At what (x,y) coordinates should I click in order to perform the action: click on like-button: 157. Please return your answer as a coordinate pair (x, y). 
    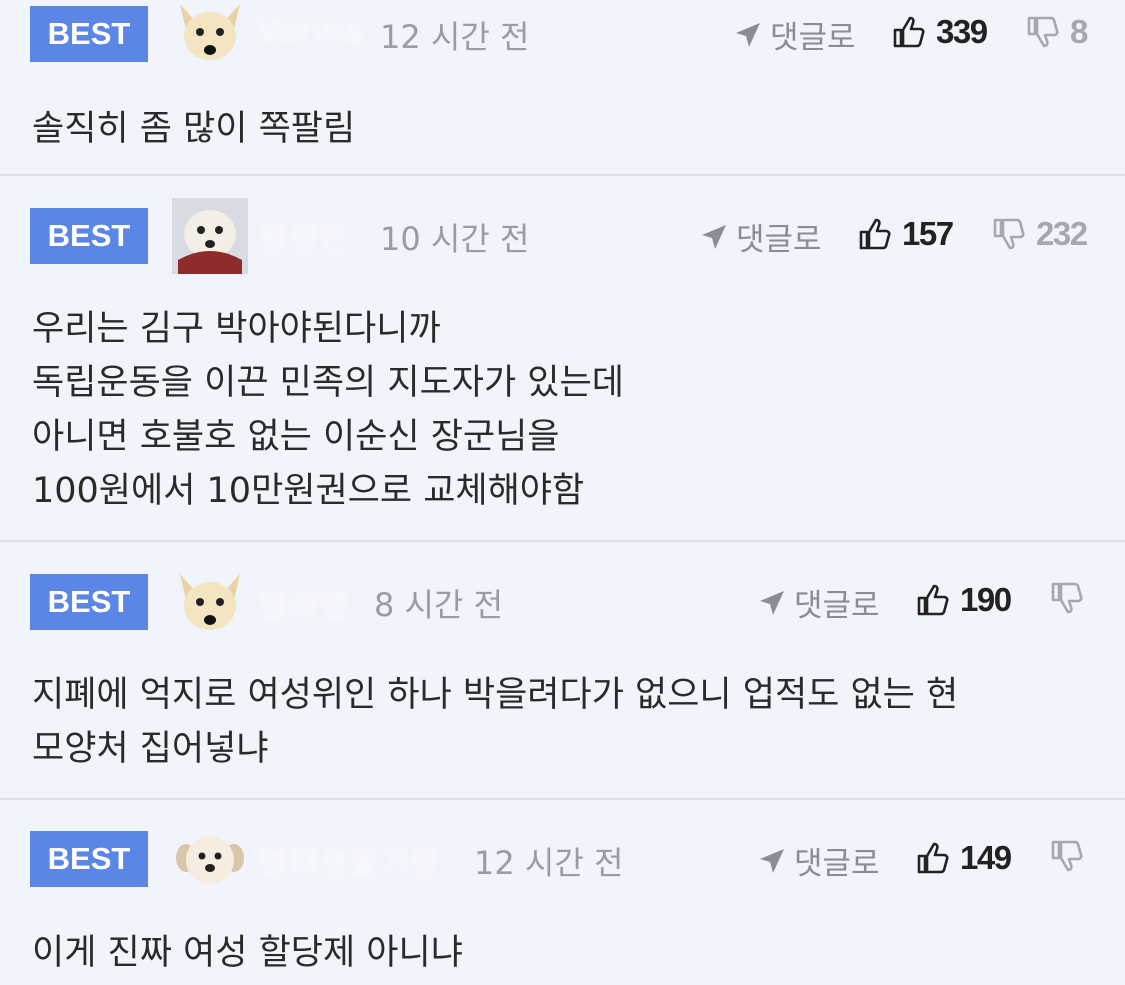
    Looking at the image, I should click on (906, 234).